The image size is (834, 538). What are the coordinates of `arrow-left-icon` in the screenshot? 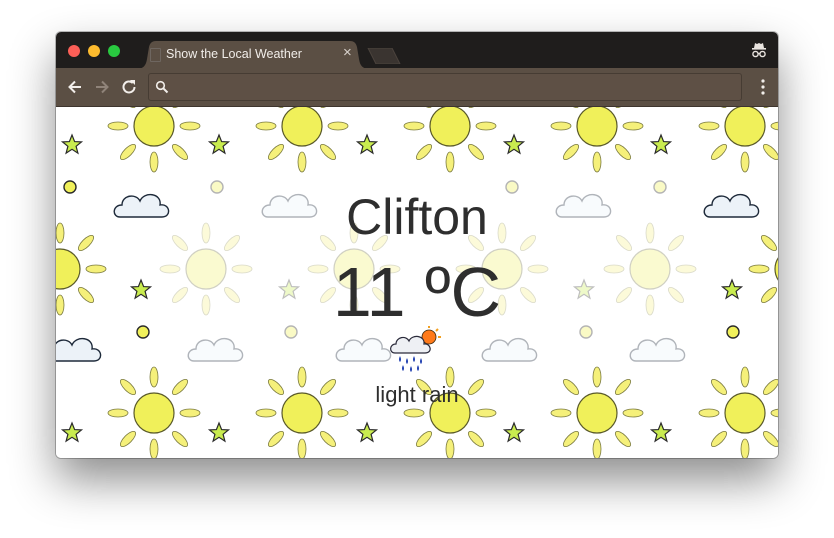 It's located at (75, 87).